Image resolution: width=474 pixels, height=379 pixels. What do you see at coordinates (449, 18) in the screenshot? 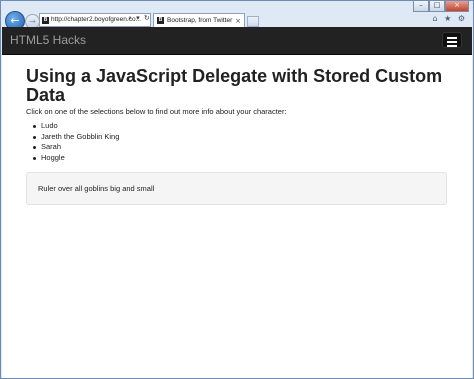
I see `home-favorites-tools-icons: ⌂ ★ ⚙` at bounding box center [449, 18].